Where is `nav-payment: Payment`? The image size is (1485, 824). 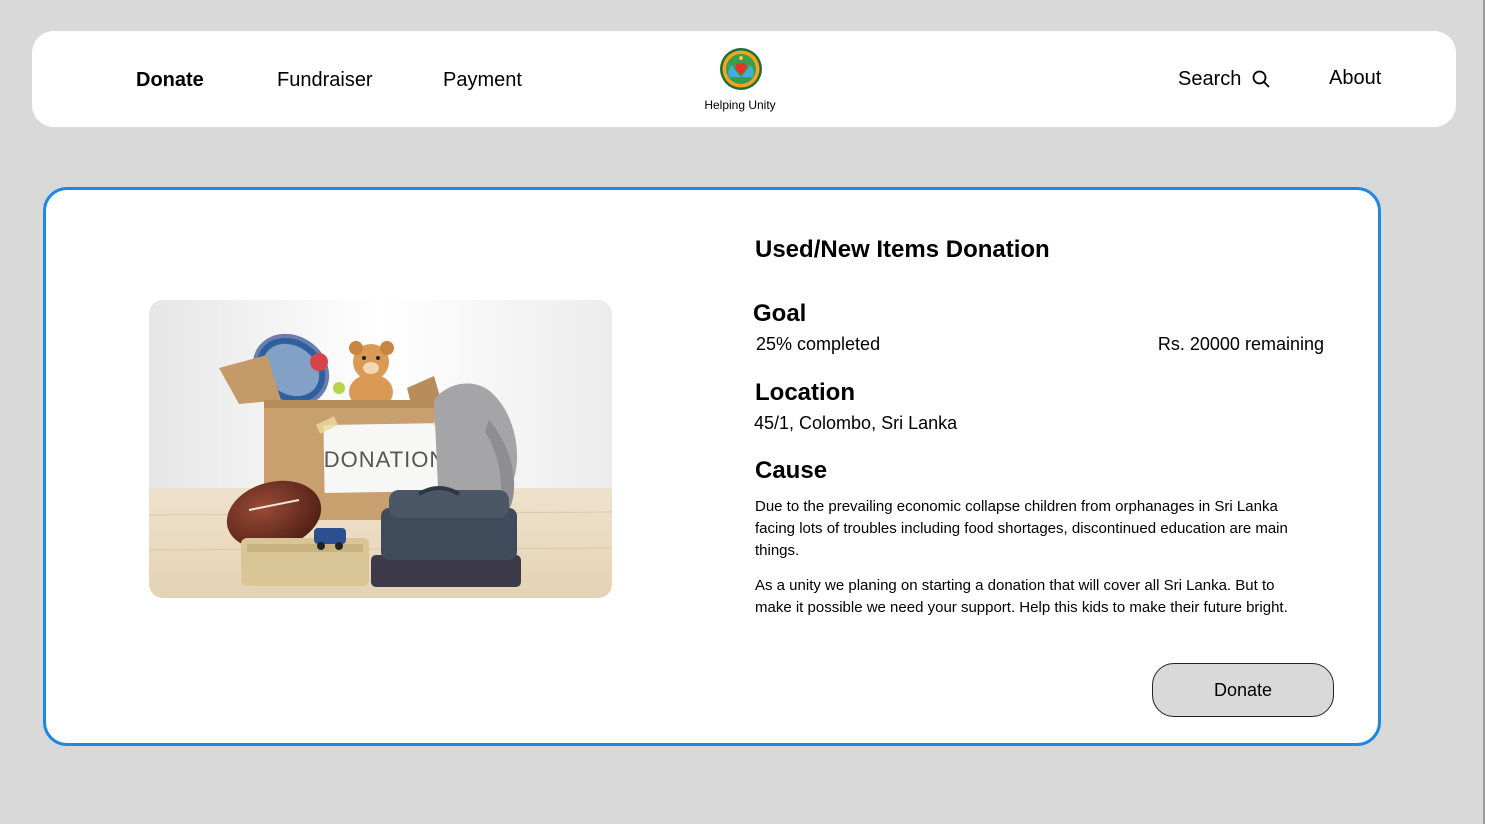
nav-payment: Payment is located at coordinates (482, 80).